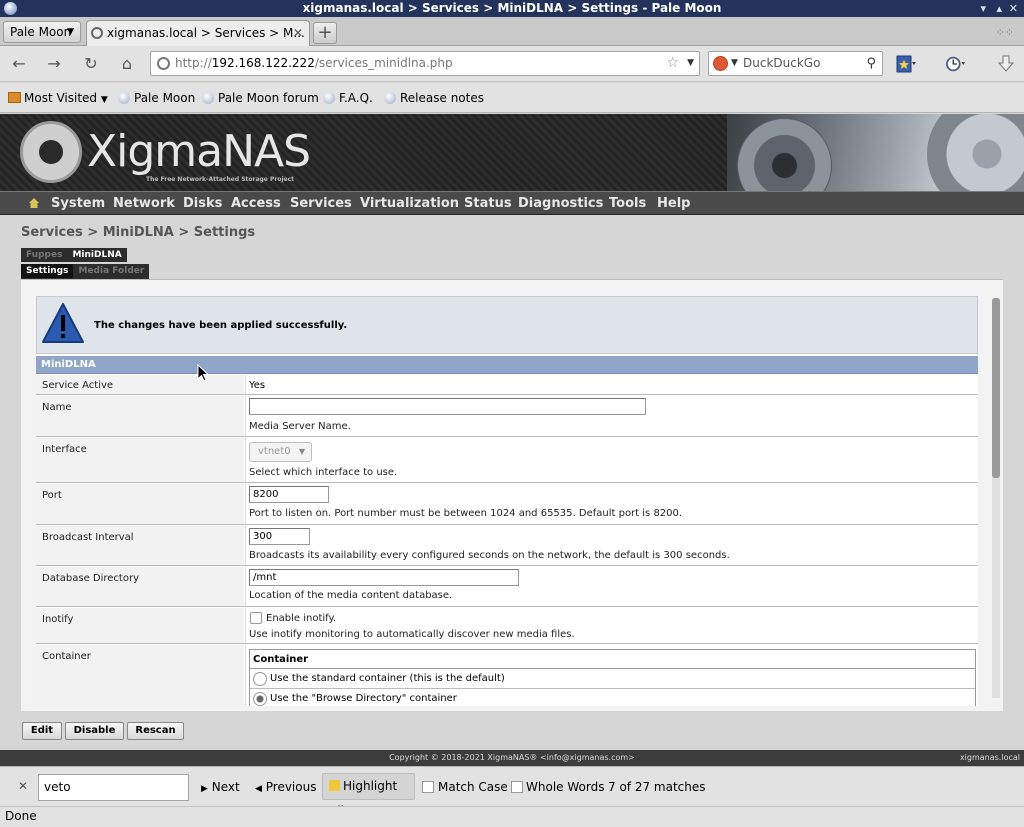  Describe the element at coordinates (1013, 8) in the screenshot. I see `close-window-icon: ✕` at that location.